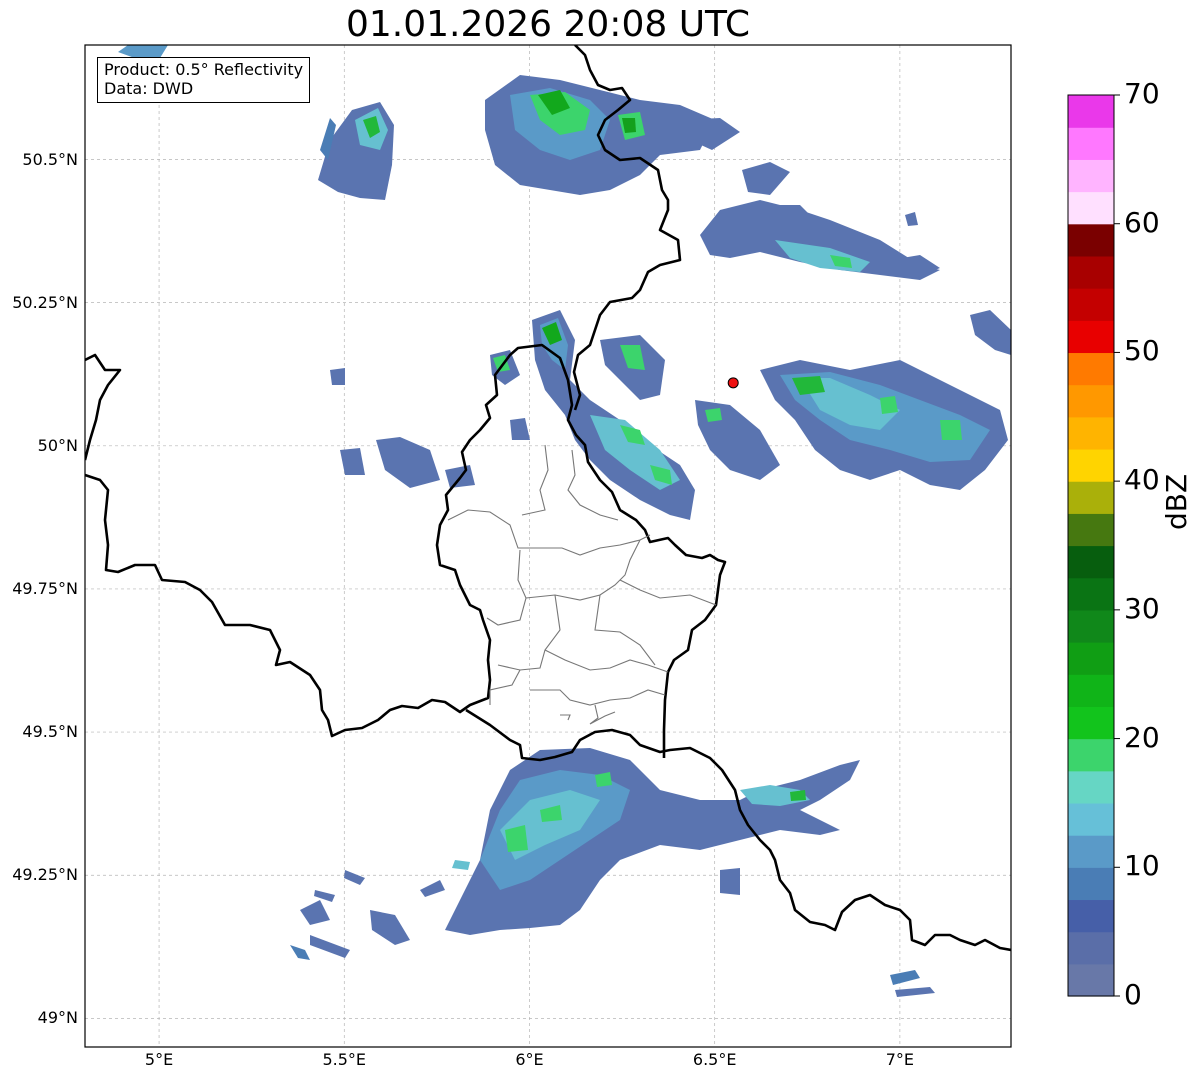 This screenshot has width=1202, height=1081. Describe the element at coordinates (57, 445) in the screenshot. I see `lat-tick-label: 50°N` at that location.